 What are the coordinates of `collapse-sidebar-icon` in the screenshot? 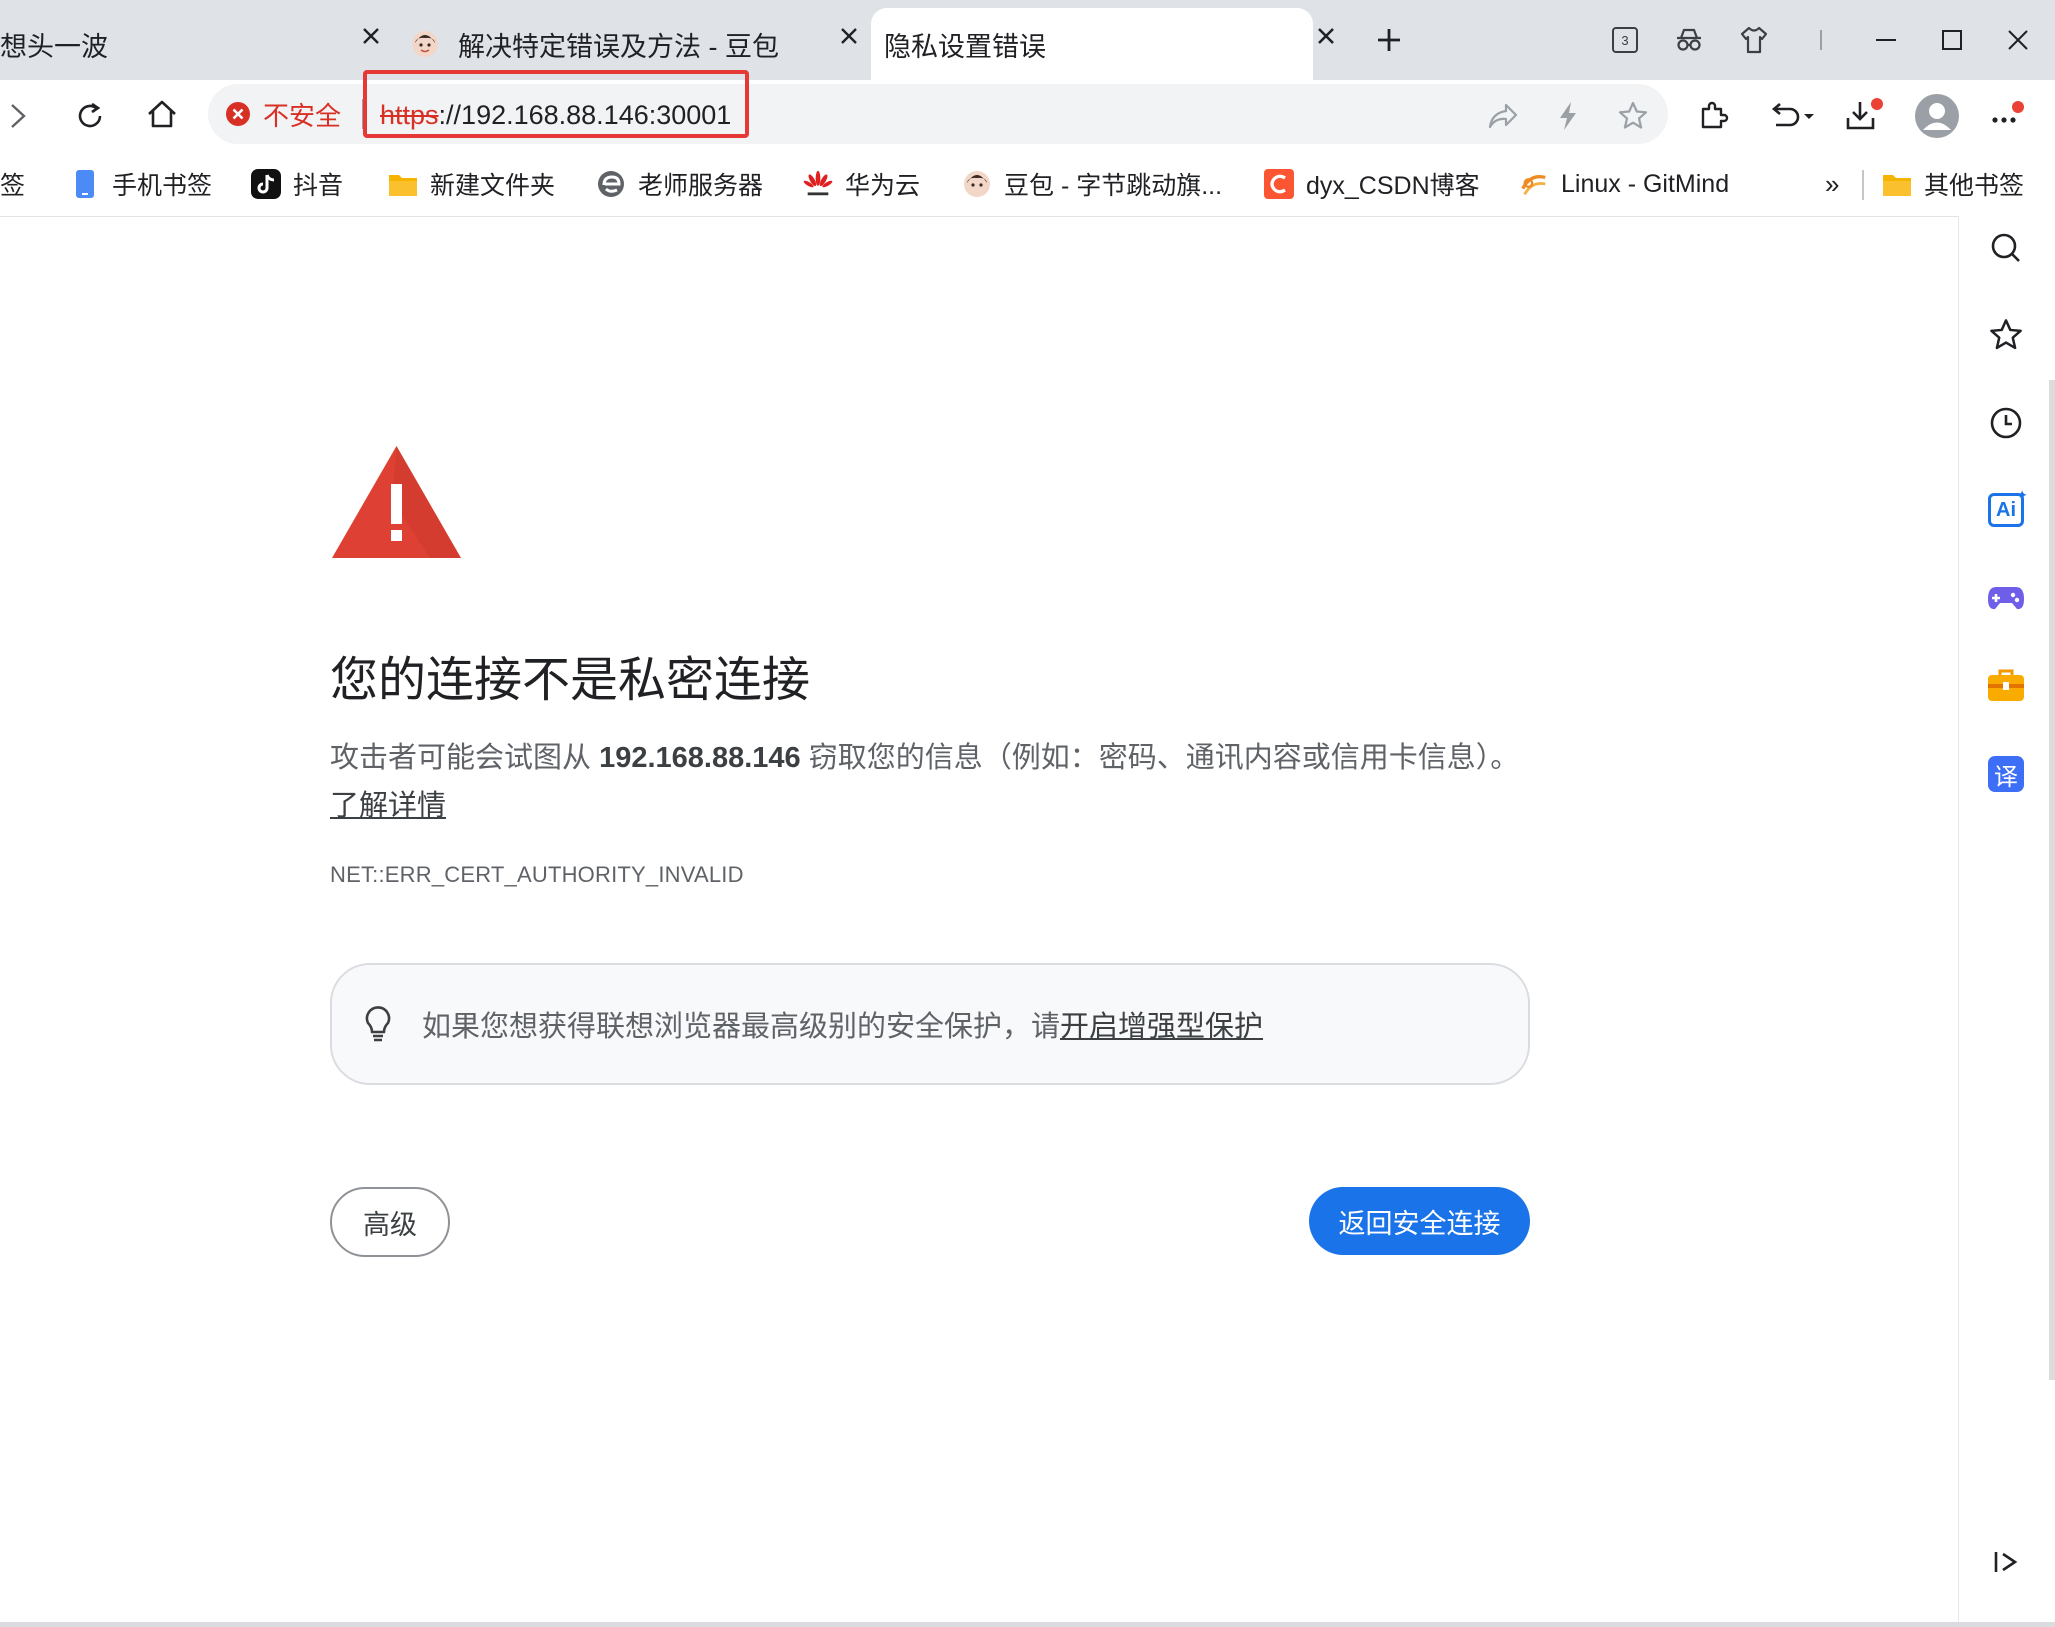 It's located at (2006, 1562).